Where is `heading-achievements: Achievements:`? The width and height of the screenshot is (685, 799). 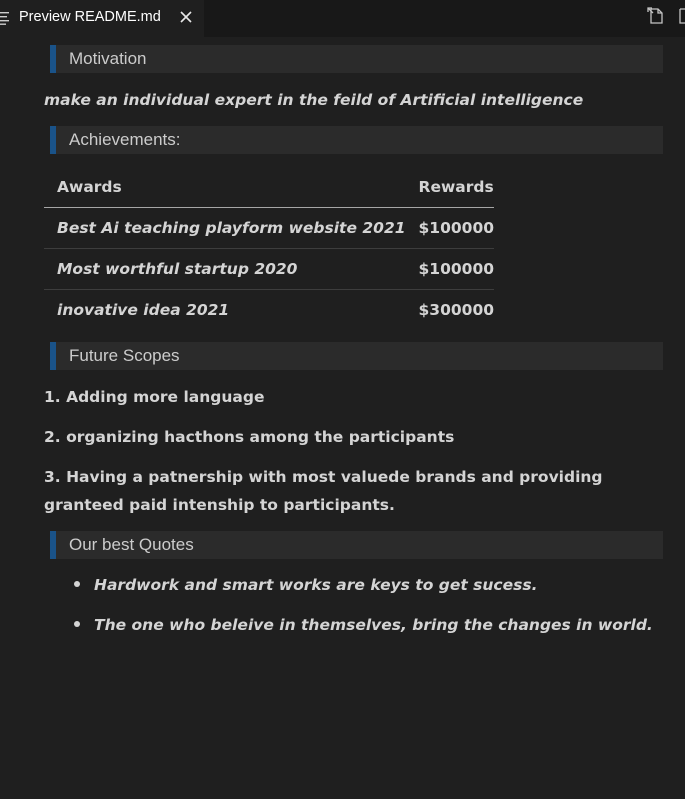 heading-achievements: Achievements: is located at coordinates (356, 140).